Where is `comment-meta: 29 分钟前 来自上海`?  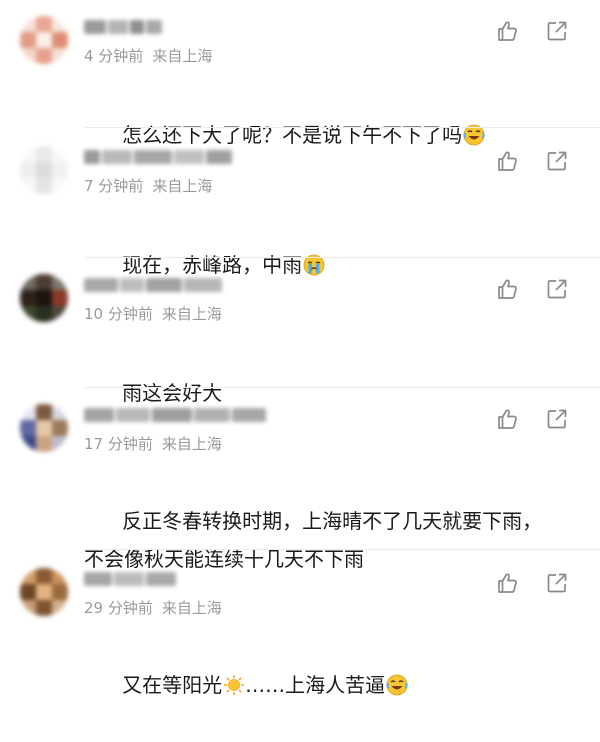
comment-meta: 29 分钟前 来自上海 is located at coordinates (153, 608).